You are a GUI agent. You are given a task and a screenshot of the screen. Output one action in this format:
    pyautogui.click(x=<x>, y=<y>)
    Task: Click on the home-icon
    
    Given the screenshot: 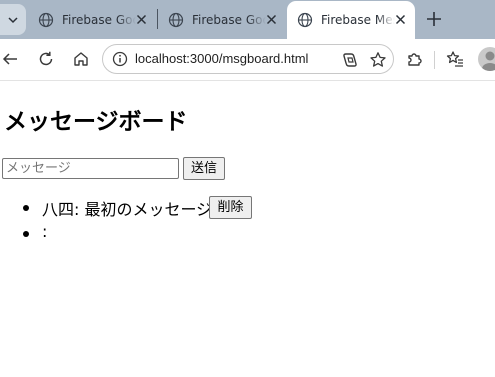 What is the action you would take?
    pyautogui.click(x=81, y=59)
    